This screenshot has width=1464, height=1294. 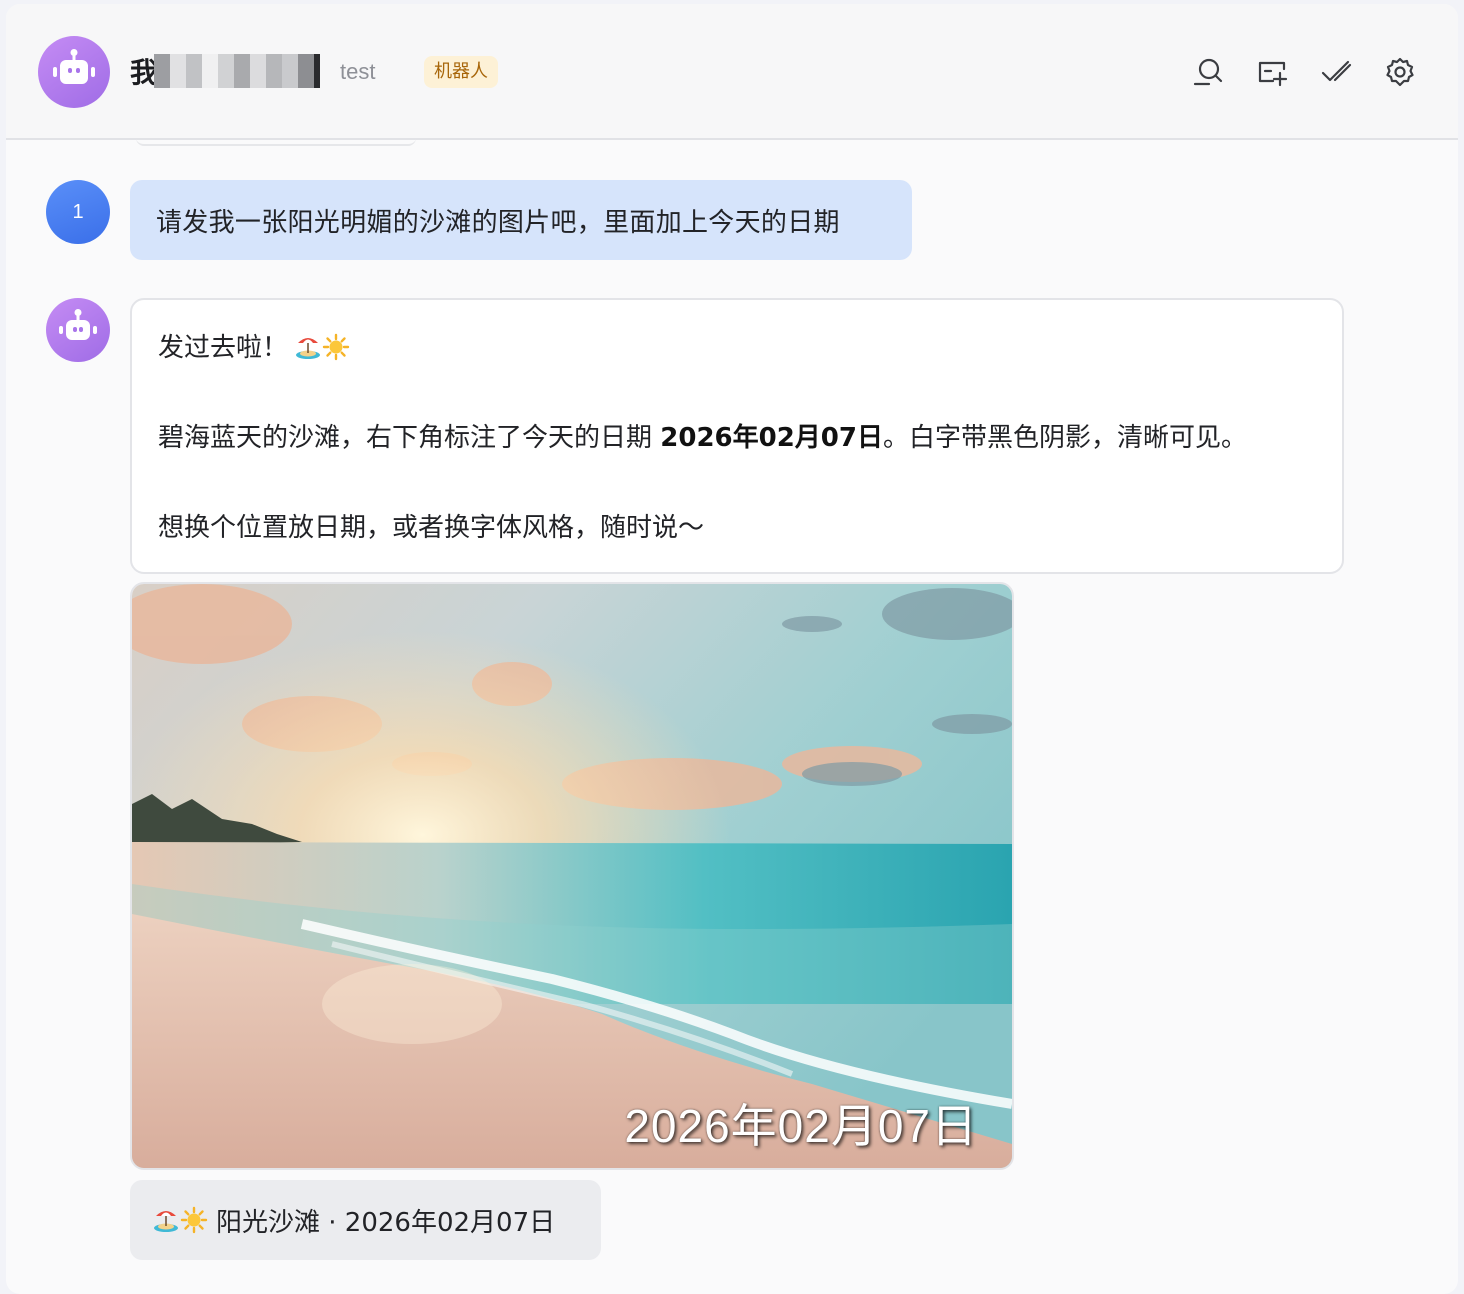 What do you see at coordinates (732, 72) in the screenshot?
I see `chat-header: 我 test 机器人` at bounding box center [732, 72].